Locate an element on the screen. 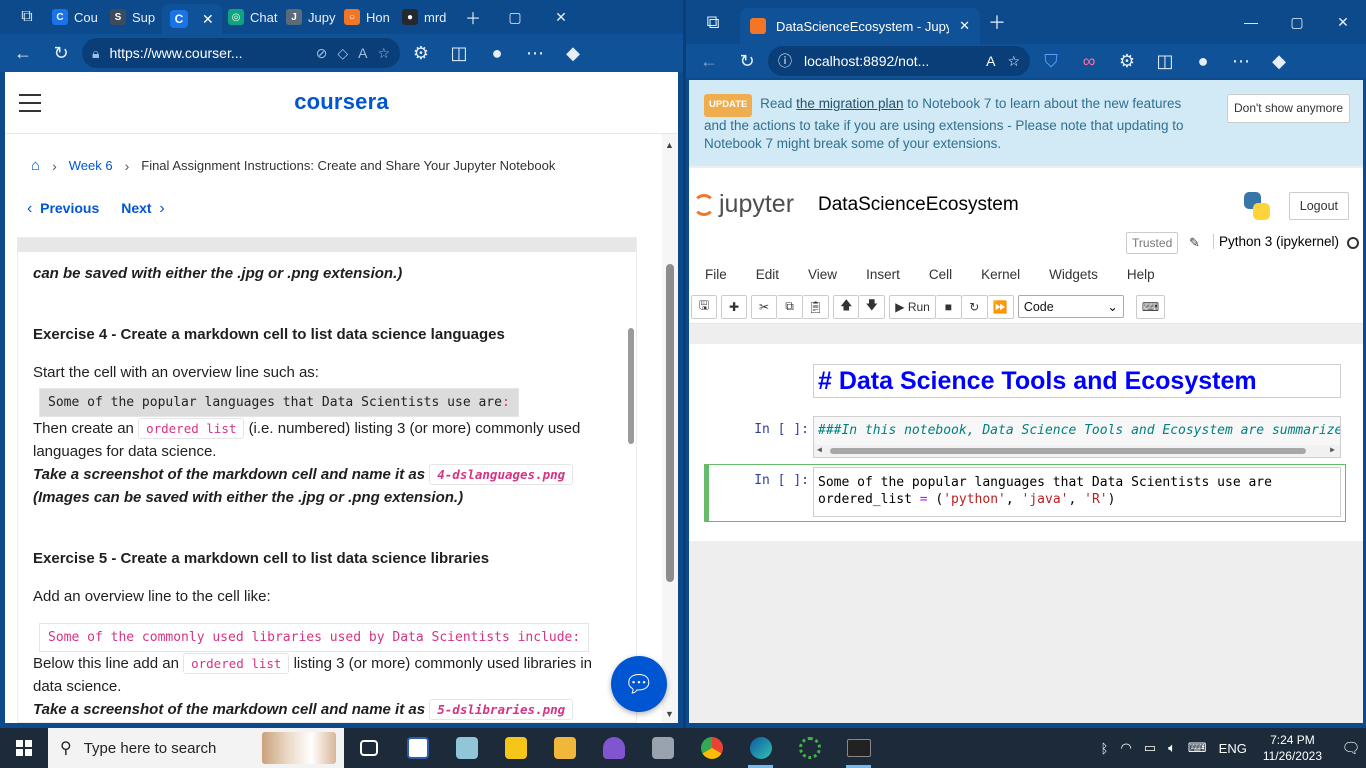  pencil-icon: ✎ is located at coordinates (1194, 243).